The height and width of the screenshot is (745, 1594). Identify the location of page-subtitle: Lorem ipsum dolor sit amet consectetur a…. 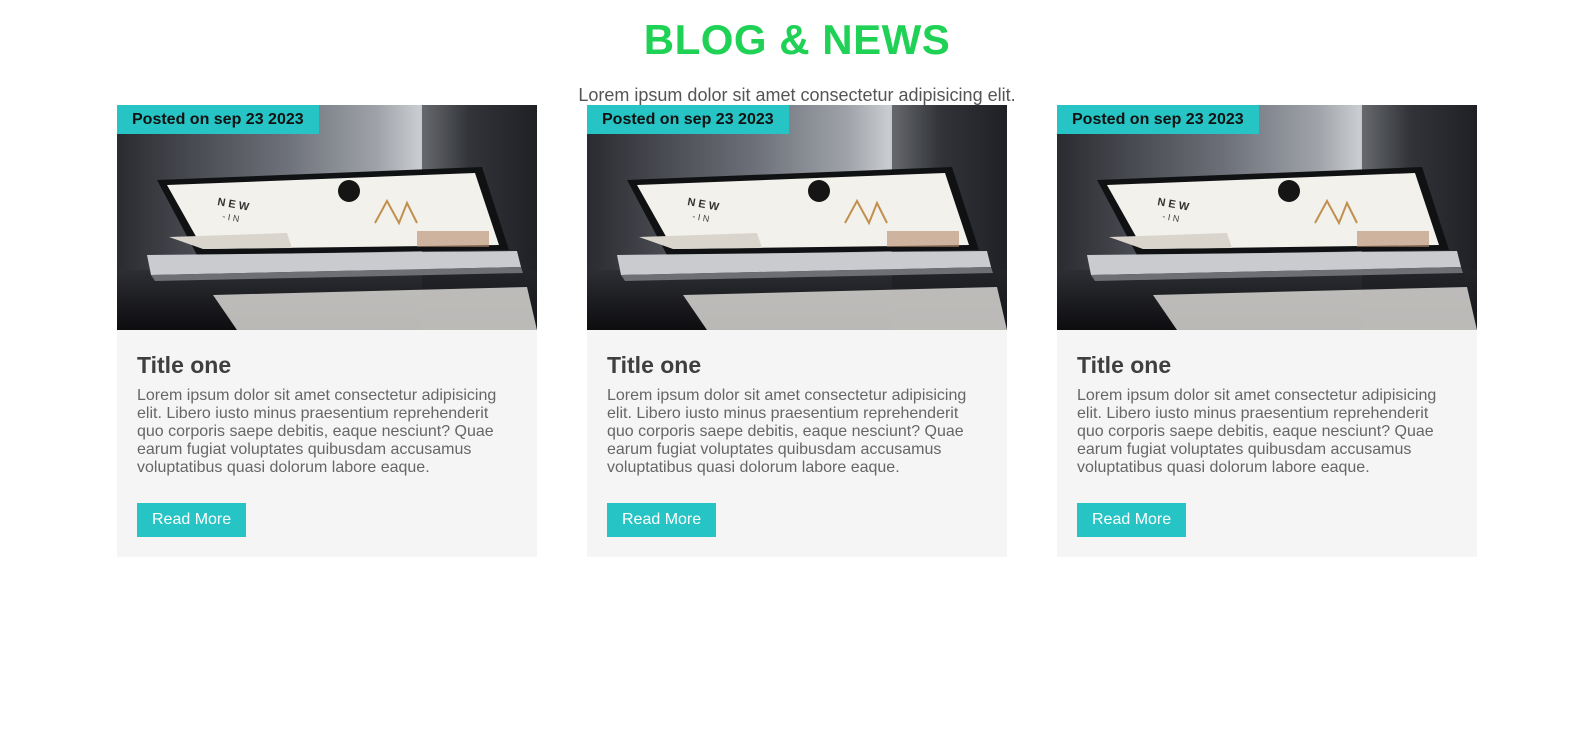
(797, 95).